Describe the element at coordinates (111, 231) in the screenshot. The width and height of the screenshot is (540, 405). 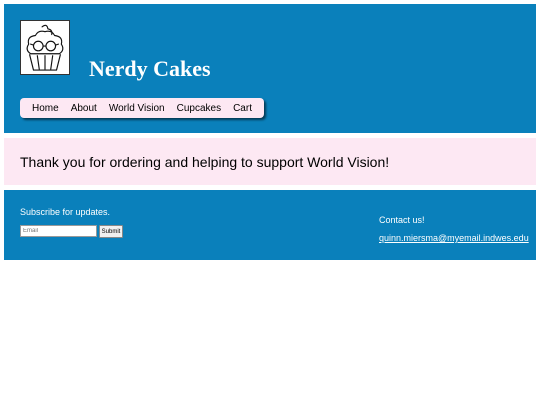
I see `submit-button: Submit` at that location.